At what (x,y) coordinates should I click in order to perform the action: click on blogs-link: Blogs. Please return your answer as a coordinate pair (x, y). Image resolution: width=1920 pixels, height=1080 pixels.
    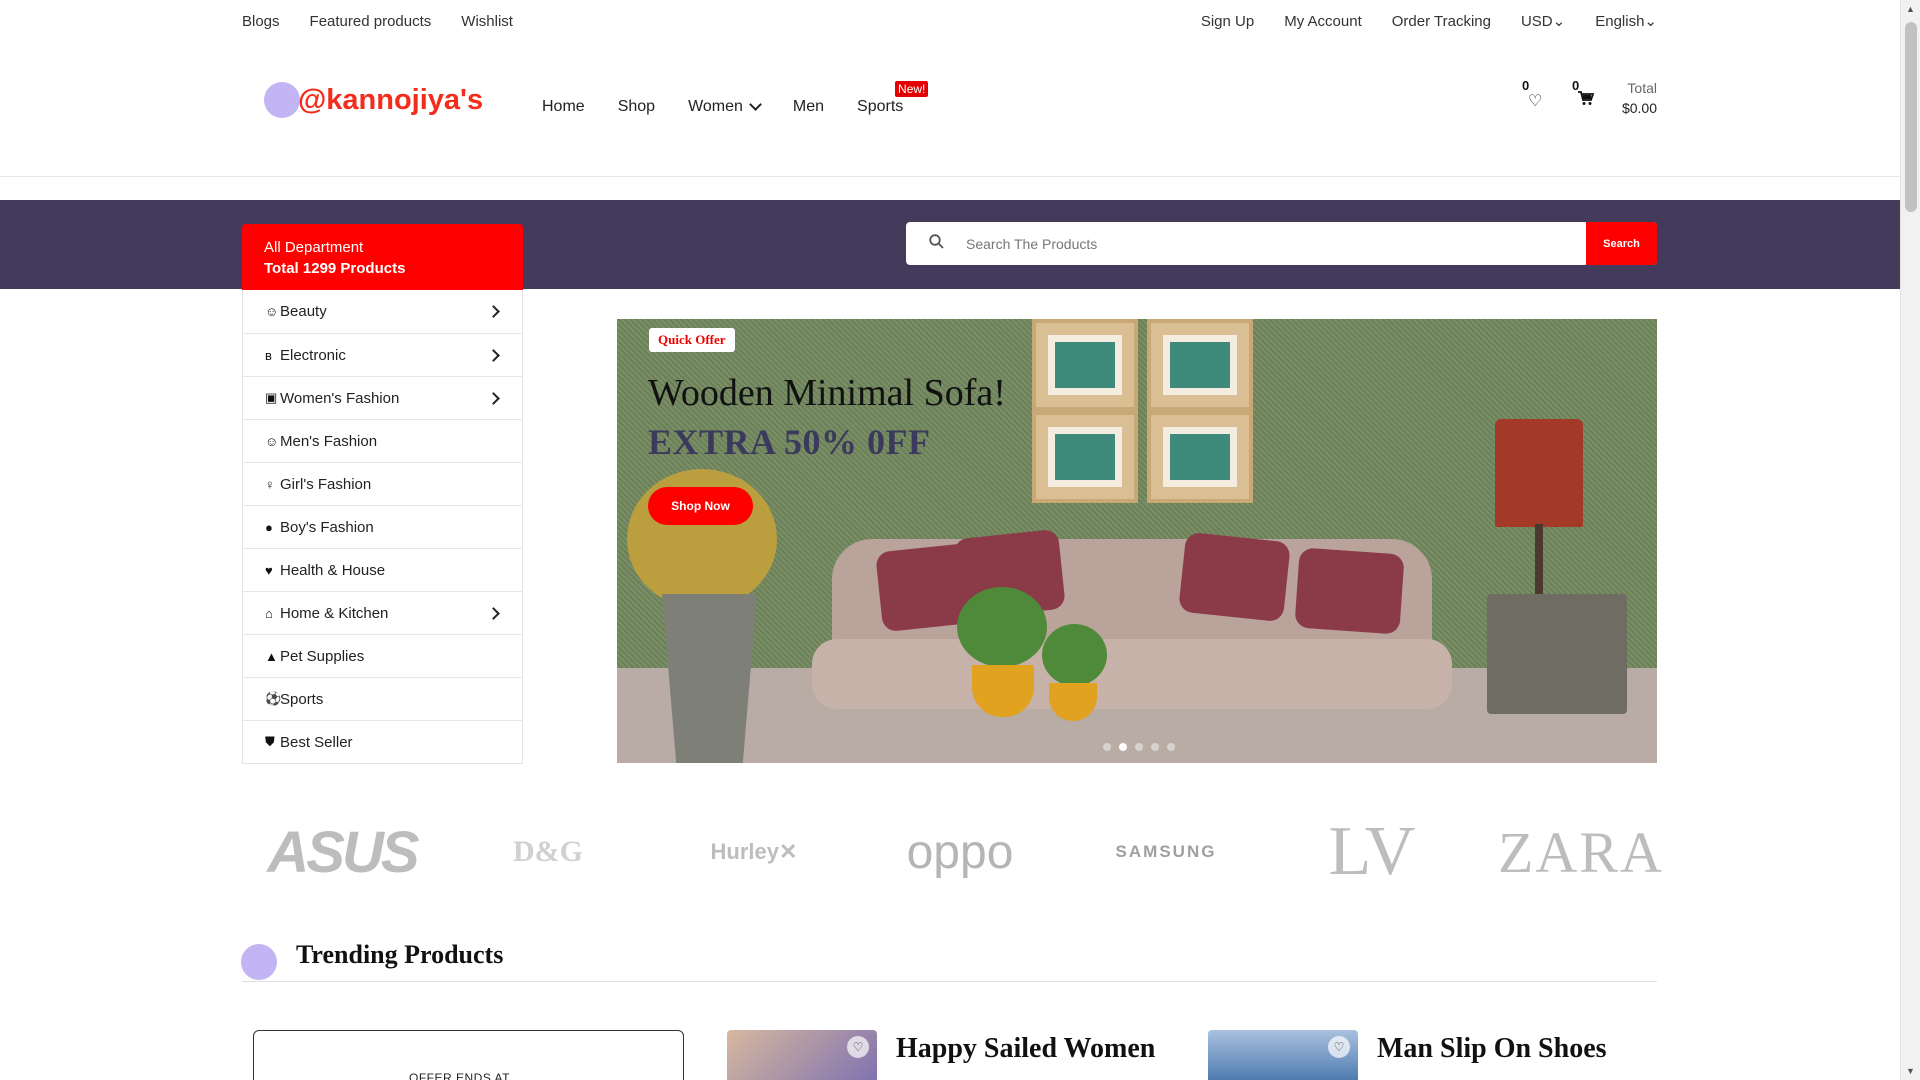
    Looking at the image, I should click on (261, 21).